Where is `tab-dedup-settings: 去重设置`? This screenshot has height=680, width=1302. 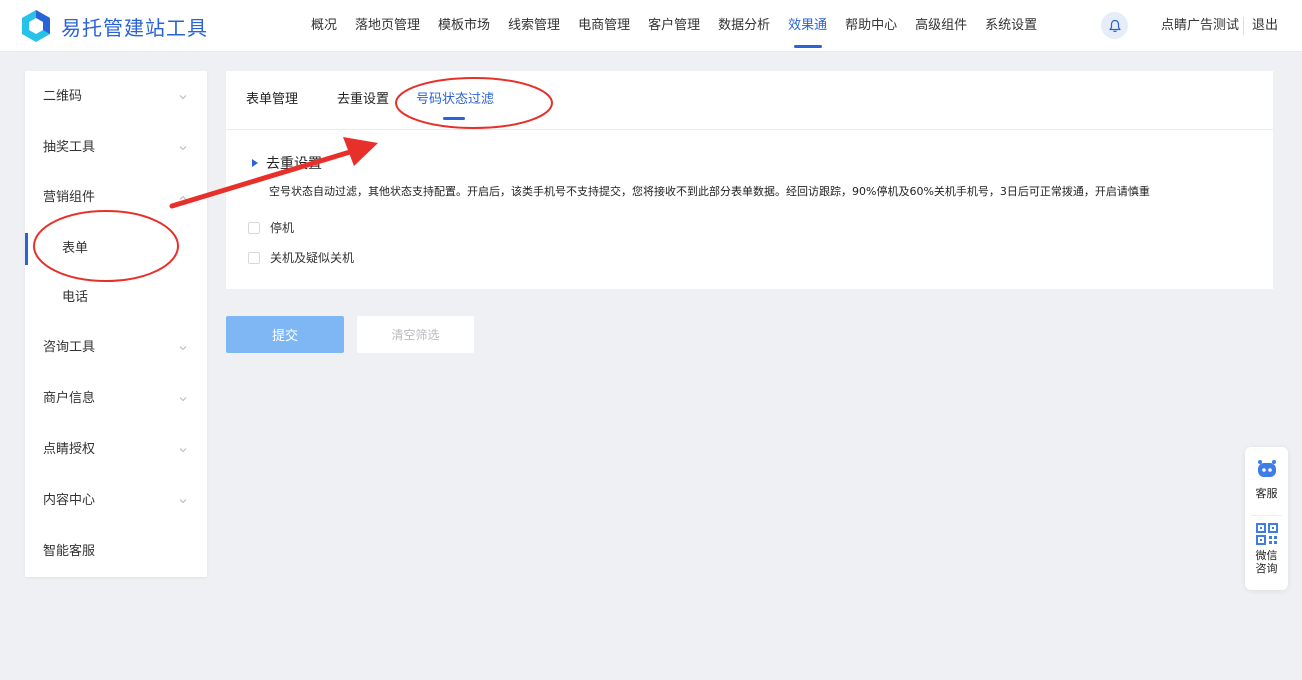 tab-dedup-settings: 去重设置 is located at coordinates (363, 100).